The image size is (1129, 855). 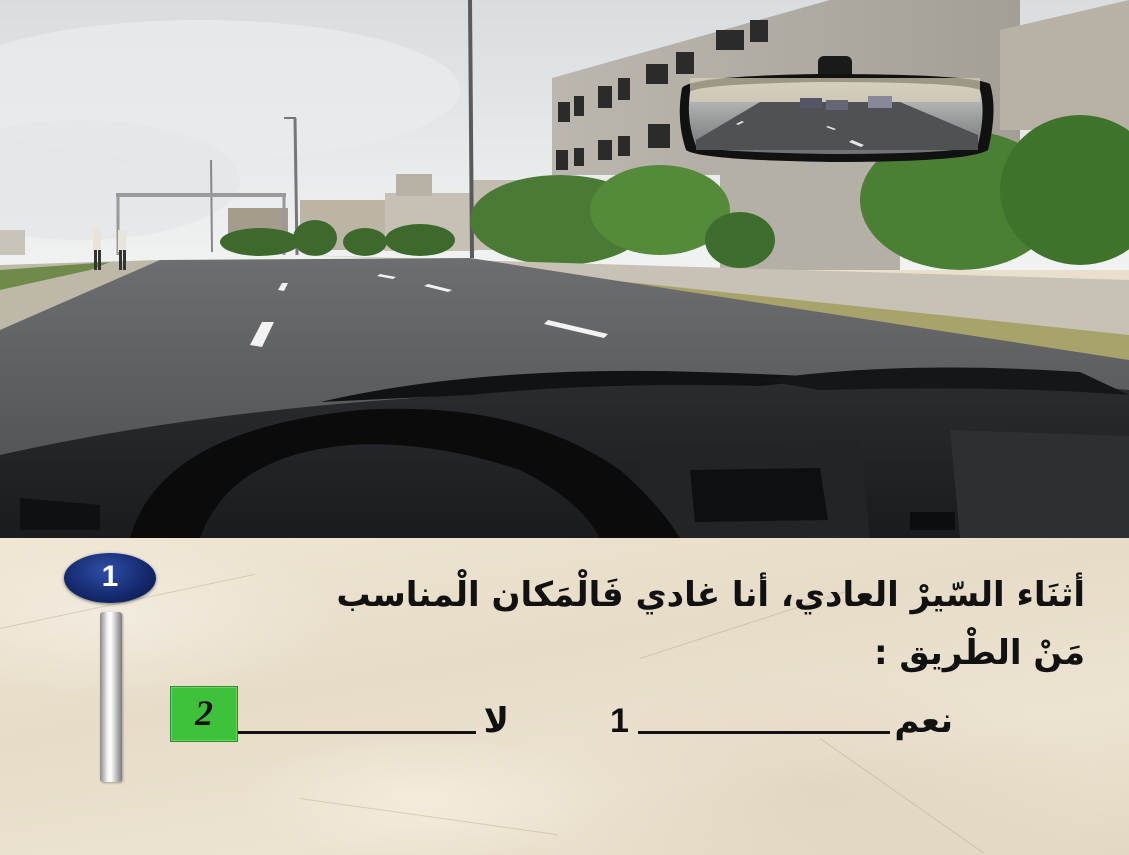 What do you see at coordinates (619, 721) in the screenshot?
I see `answer-yes-number: 1` at bounding box center [619, 721].